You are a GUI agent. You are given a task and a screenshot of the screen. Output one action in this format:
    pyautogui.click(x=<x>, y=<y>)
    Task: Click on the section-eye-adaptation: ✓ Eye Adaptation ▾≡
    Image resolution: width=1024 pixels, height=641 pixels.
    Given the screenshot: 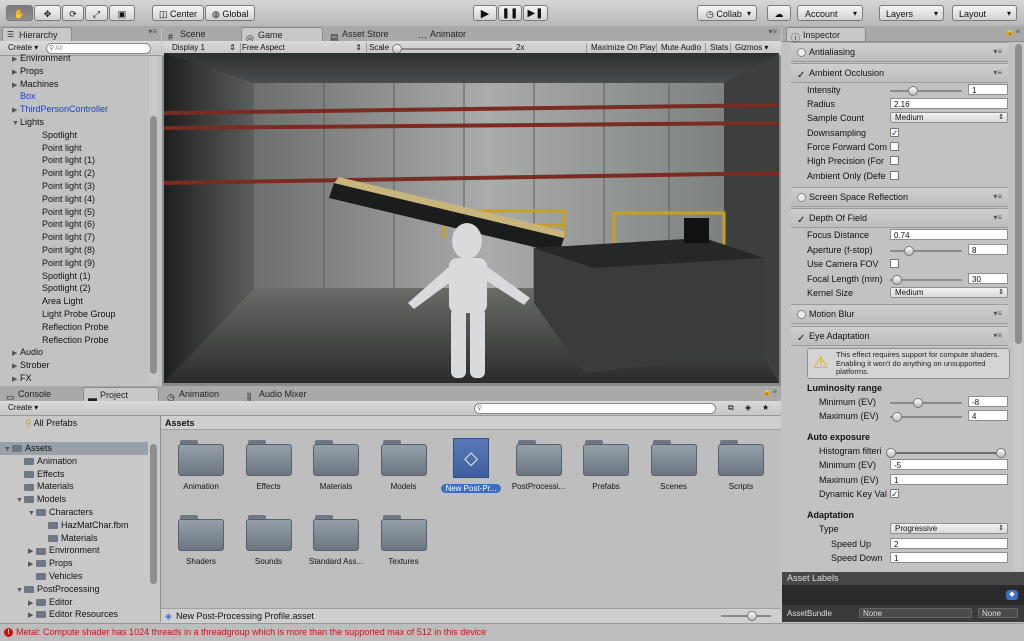 What is the action you would take?
    pyautogui.click(x=899, y=336)
    